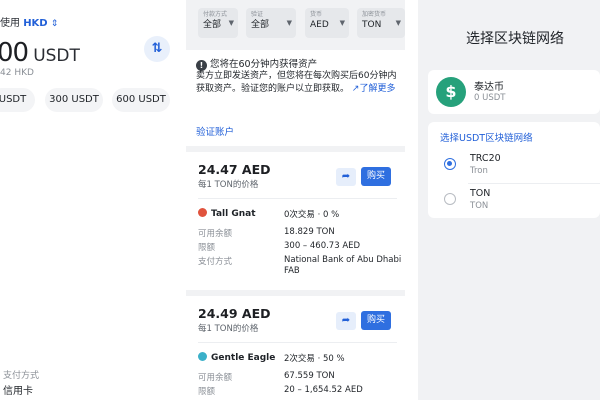 The image size is (600, 400). I want to click on payment-method-value: National Bank of Abu Dhabi, so click(343, 260).